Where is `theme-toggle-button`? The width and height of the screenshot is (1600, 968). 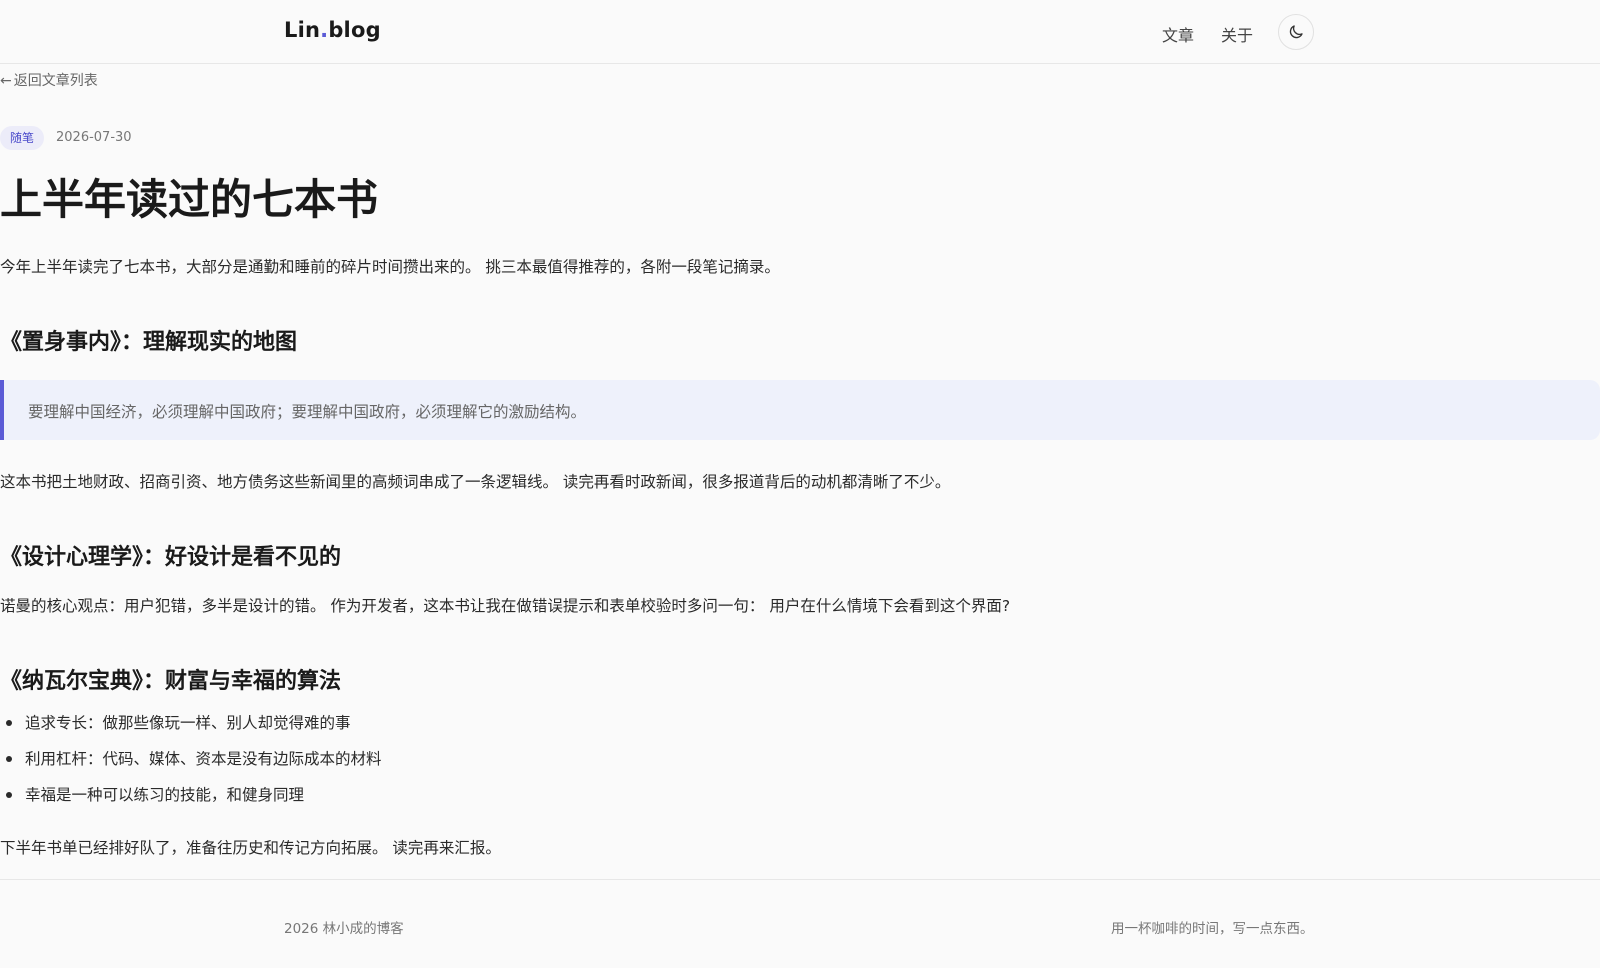
theme-toggle-button is located at coordinates (1296, 32).